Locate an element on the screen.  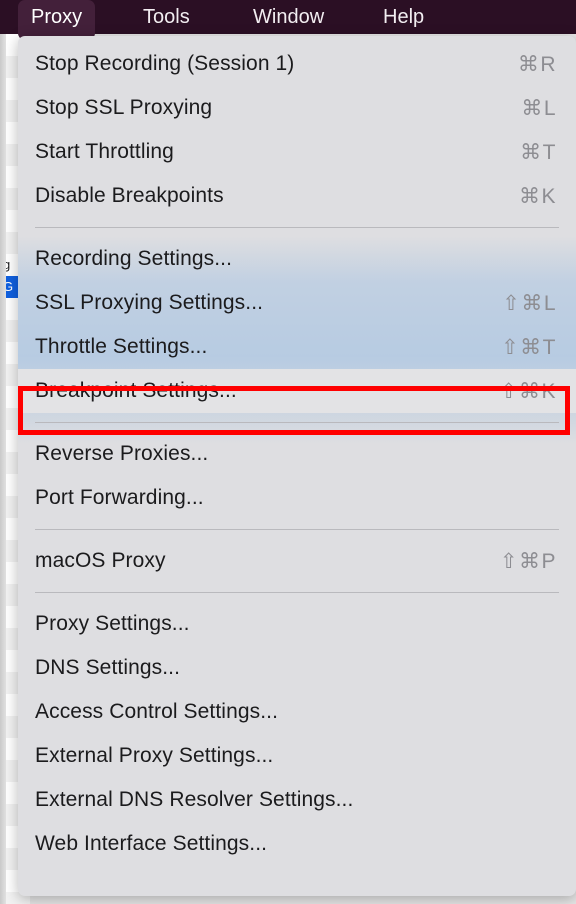
menu-item-shortcut: ⌘L is located at coordinates (539, 108).